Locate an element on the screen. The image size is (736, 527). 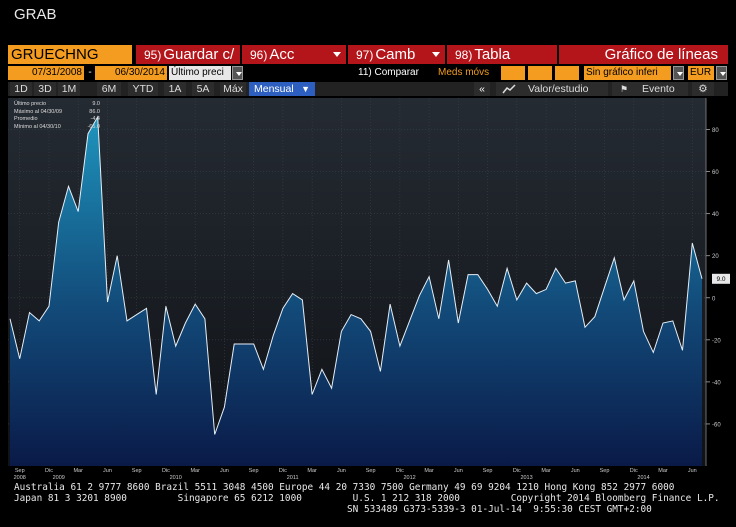
x-year-label: 2014 is located at coordinates (643, 477).